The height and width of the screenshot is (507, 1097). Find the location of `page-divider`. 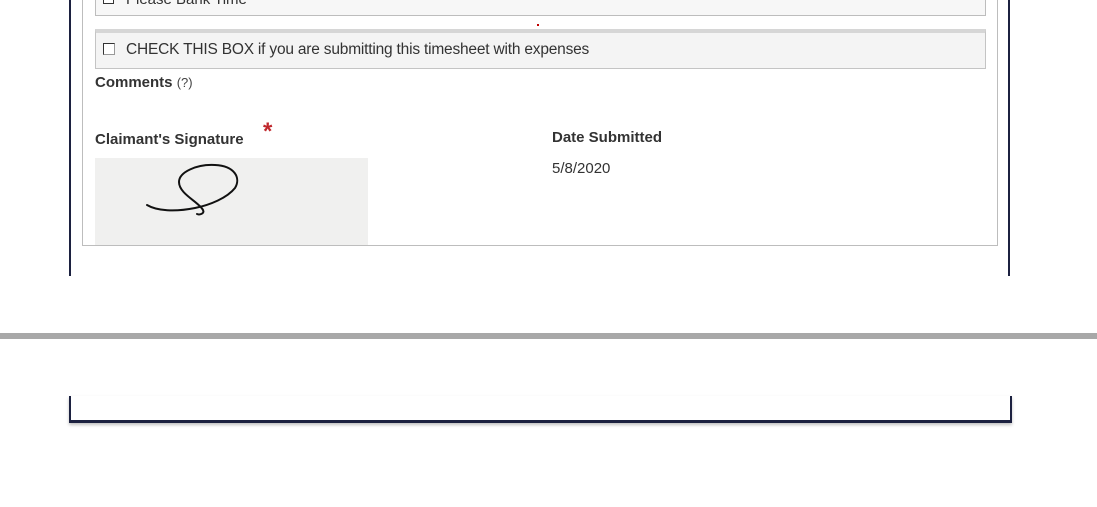

page-divider is located at coordinates (548, 336).